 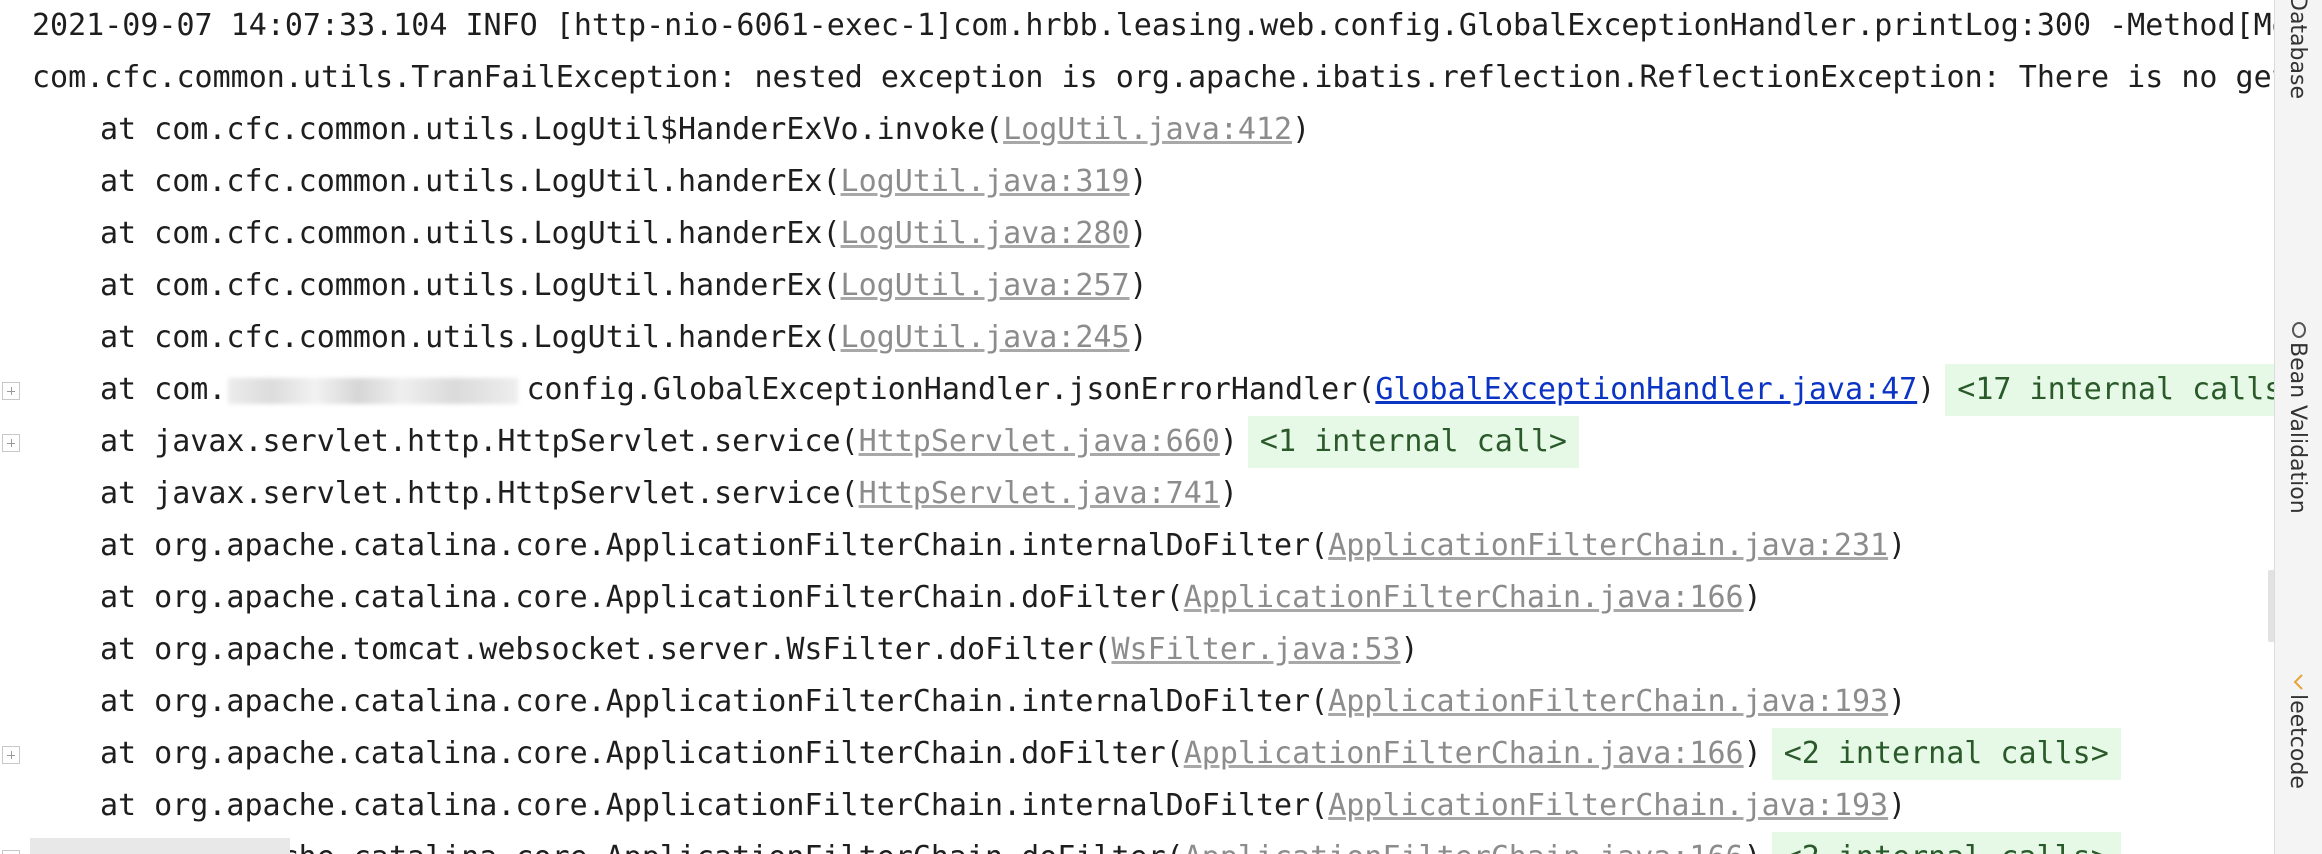 I want to click on source-link: ApplicationFilterChain.java:231, so click(x=1608, y=545).